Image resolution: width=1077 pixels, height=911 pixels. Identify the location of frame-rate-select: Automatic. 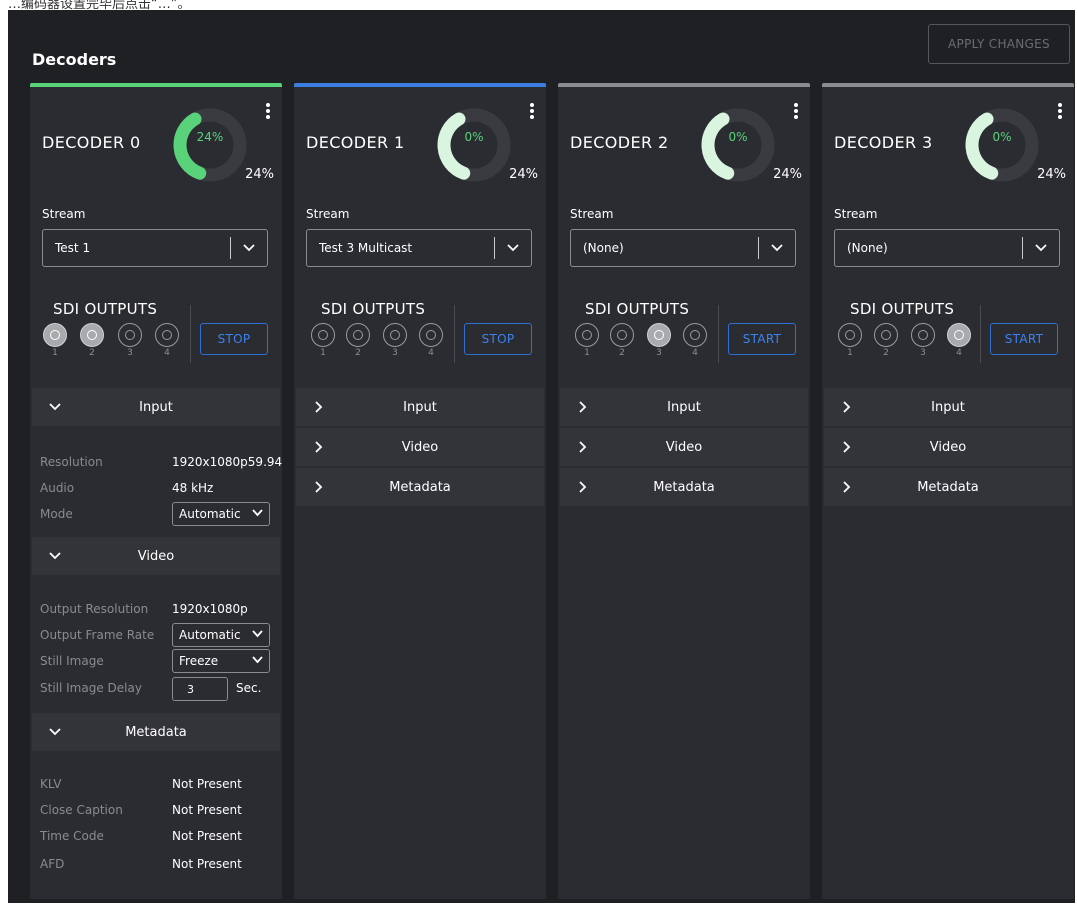
(221, 635).